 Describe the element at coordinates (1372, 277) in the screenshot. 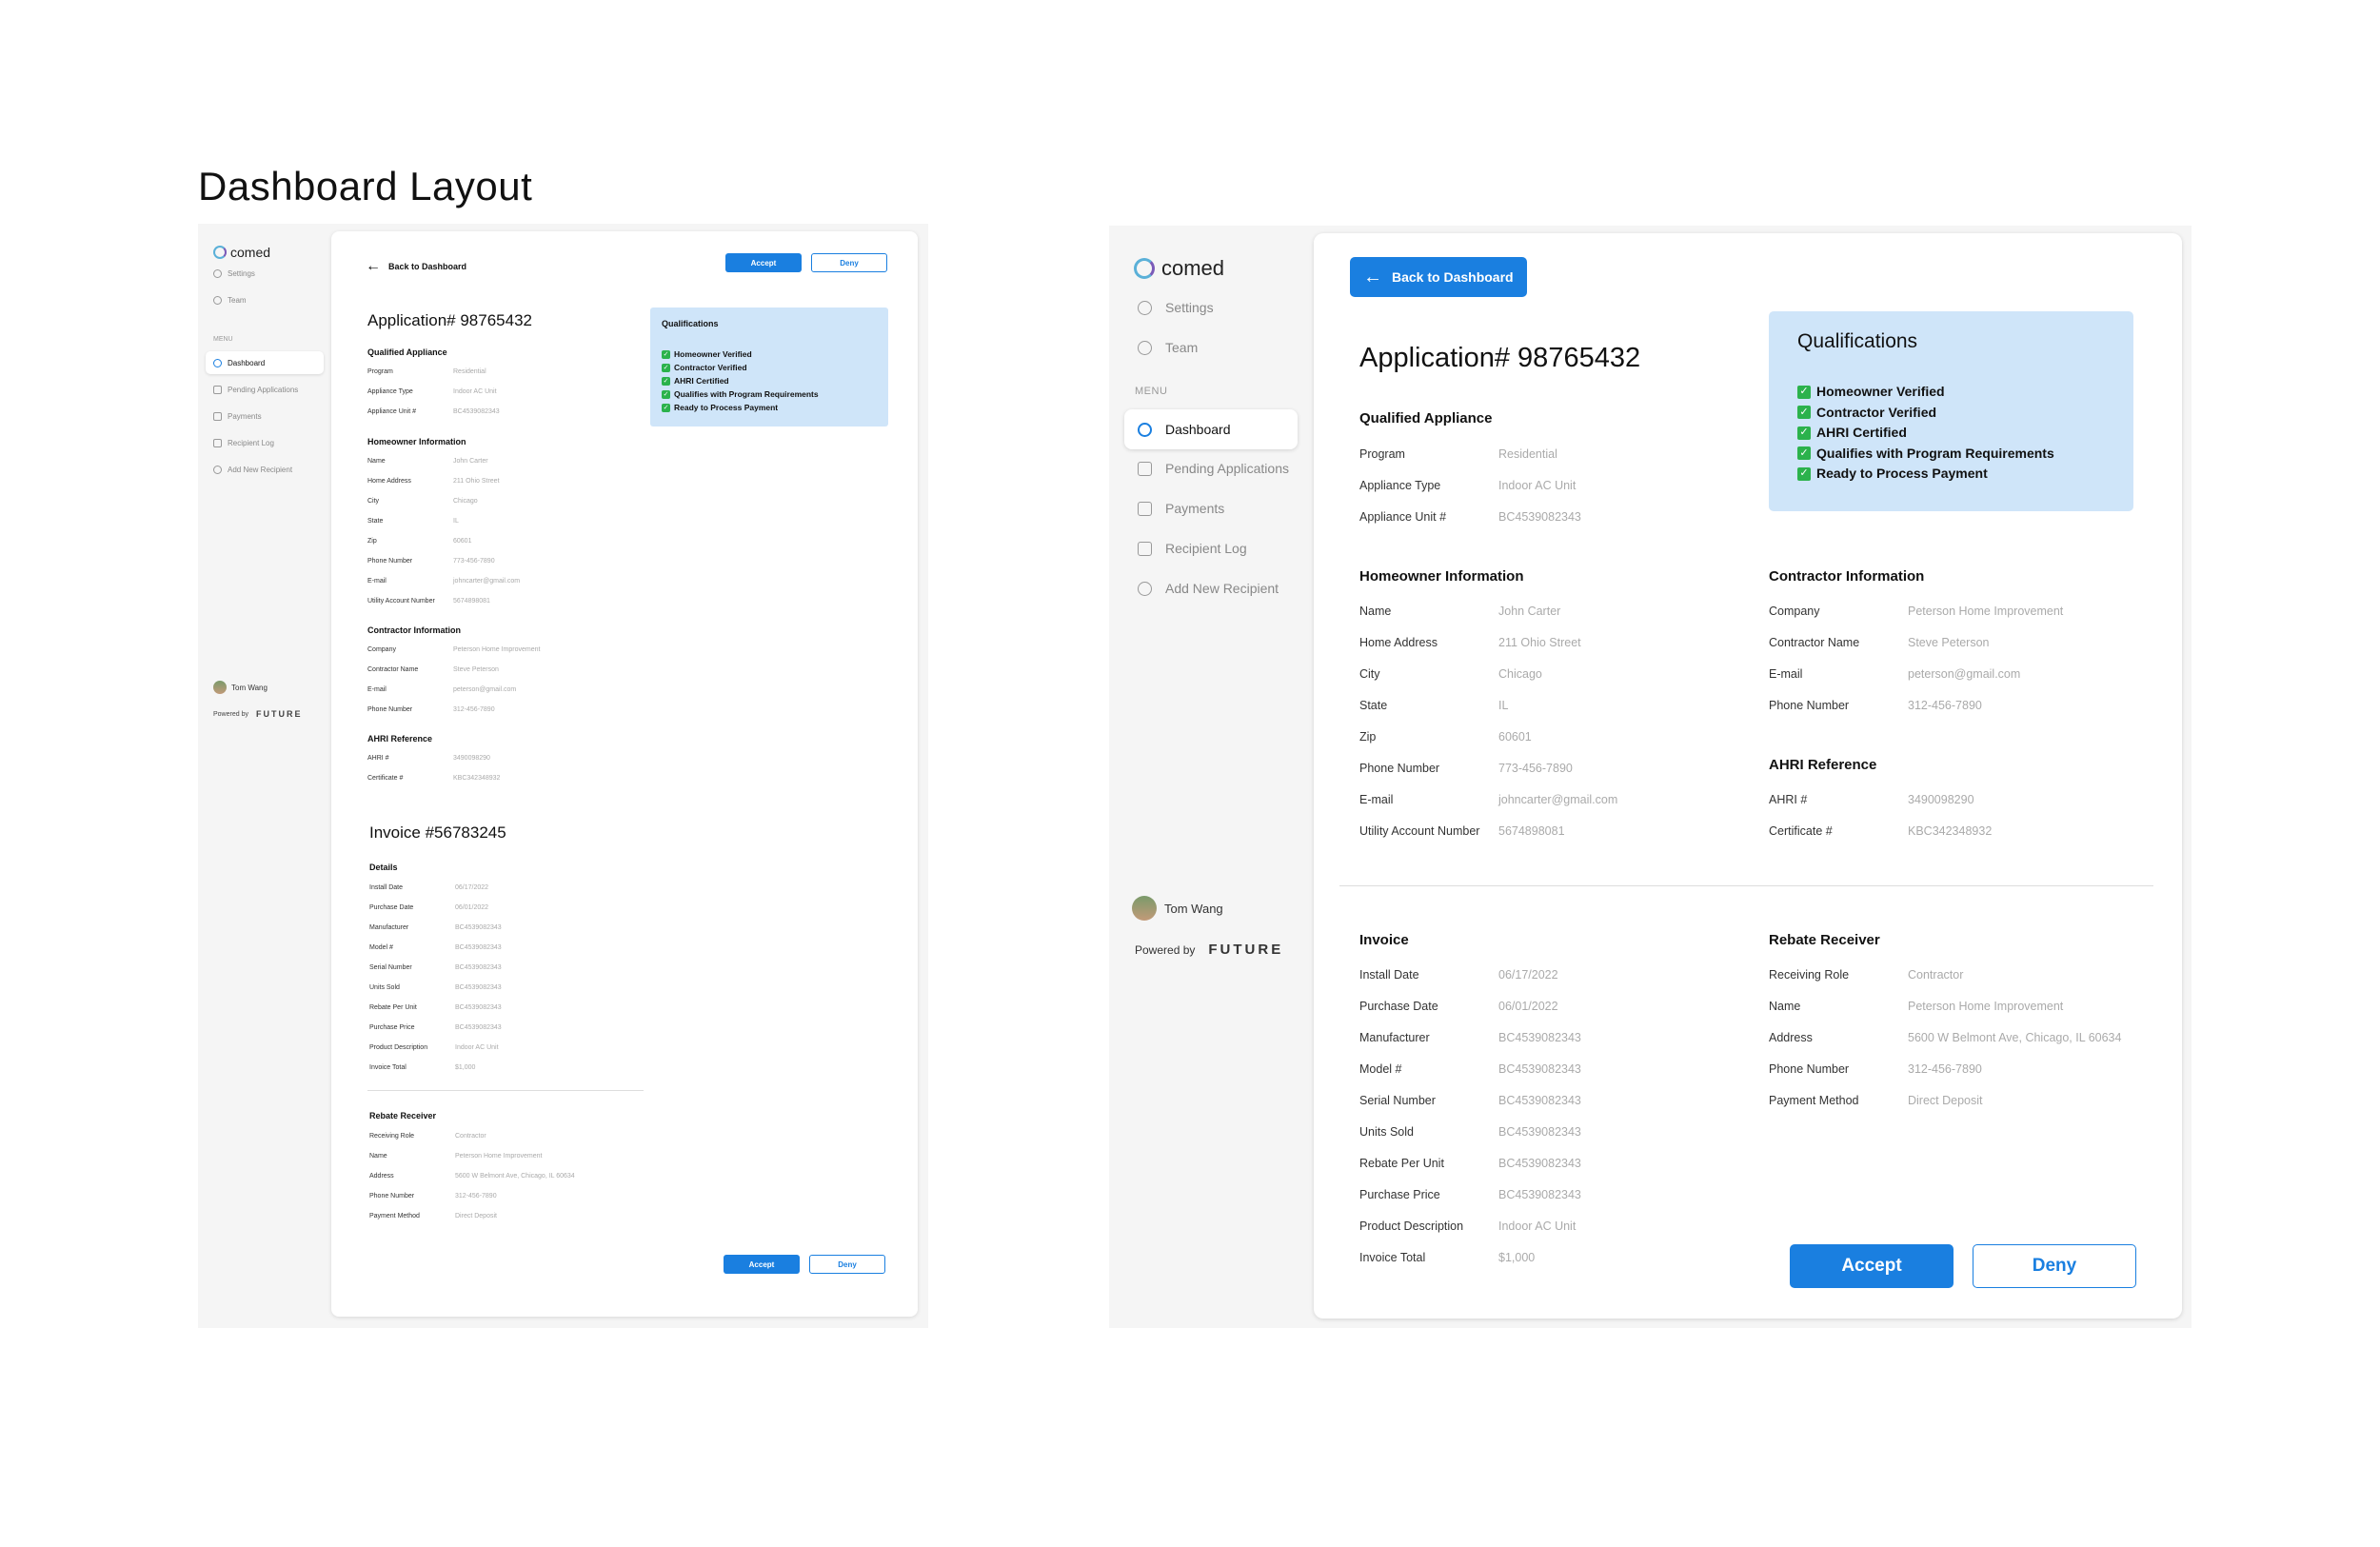

I see `arrow-left-icon: ←` at that location.